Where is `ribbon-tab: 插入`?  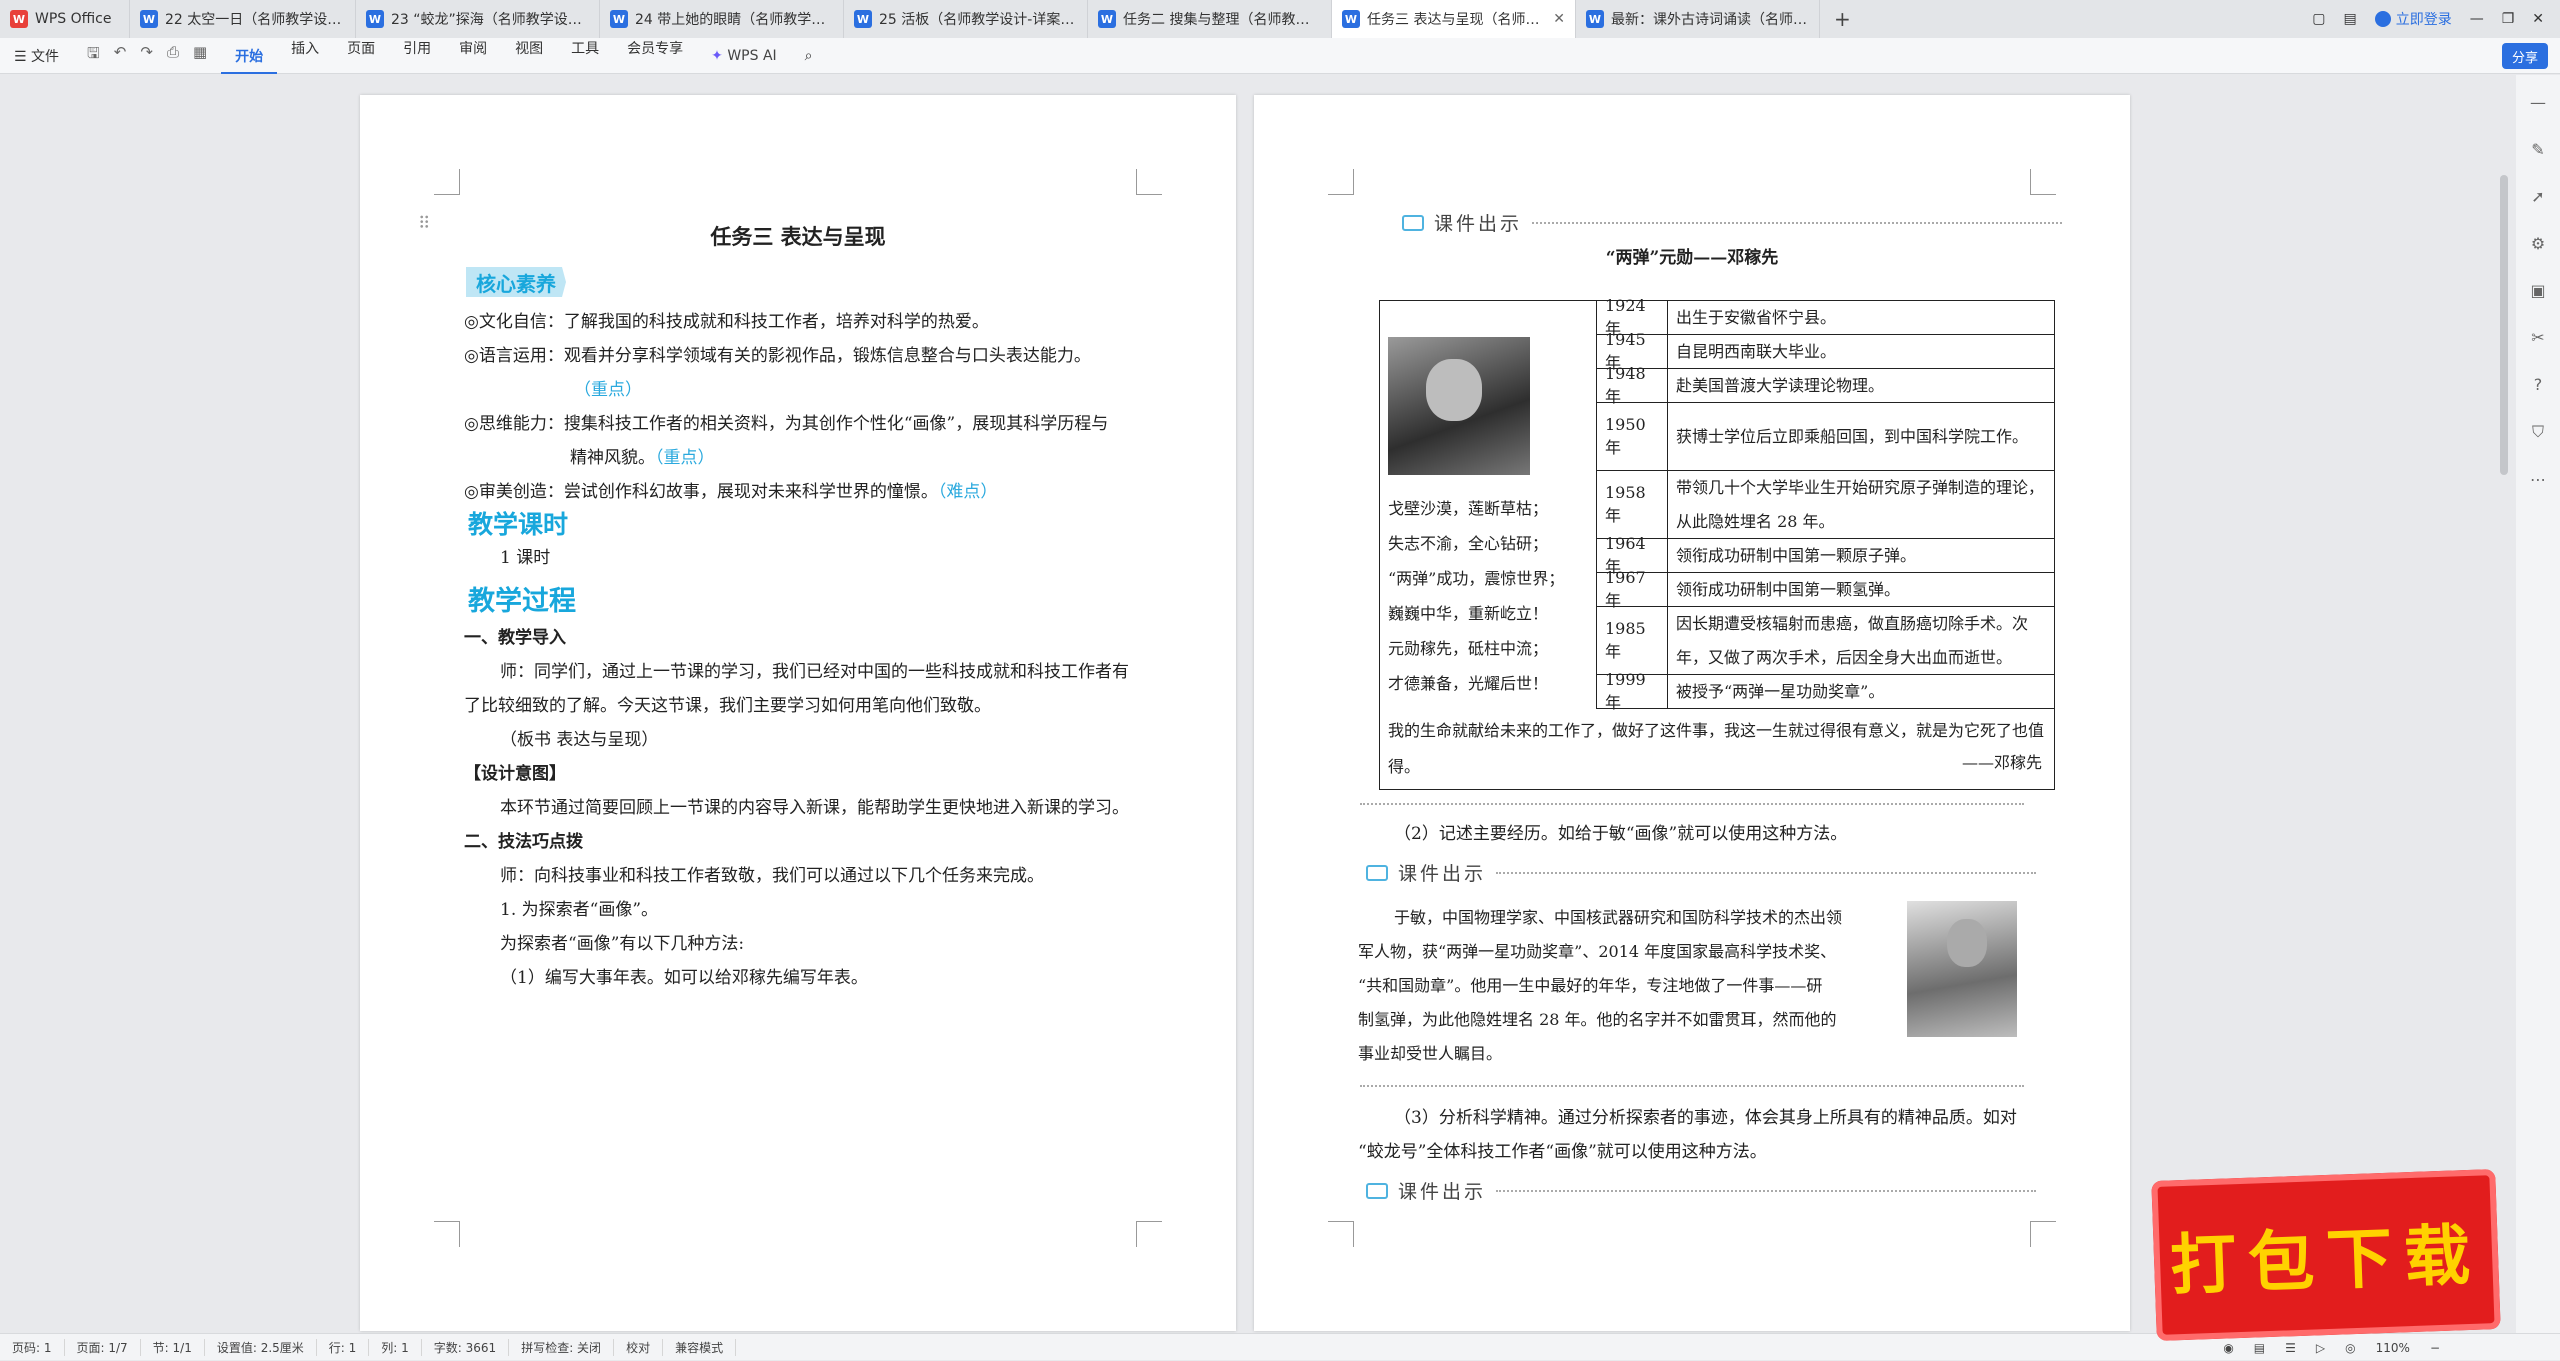 ribbon-tab: 插入 is located at coordinates (305, 56).